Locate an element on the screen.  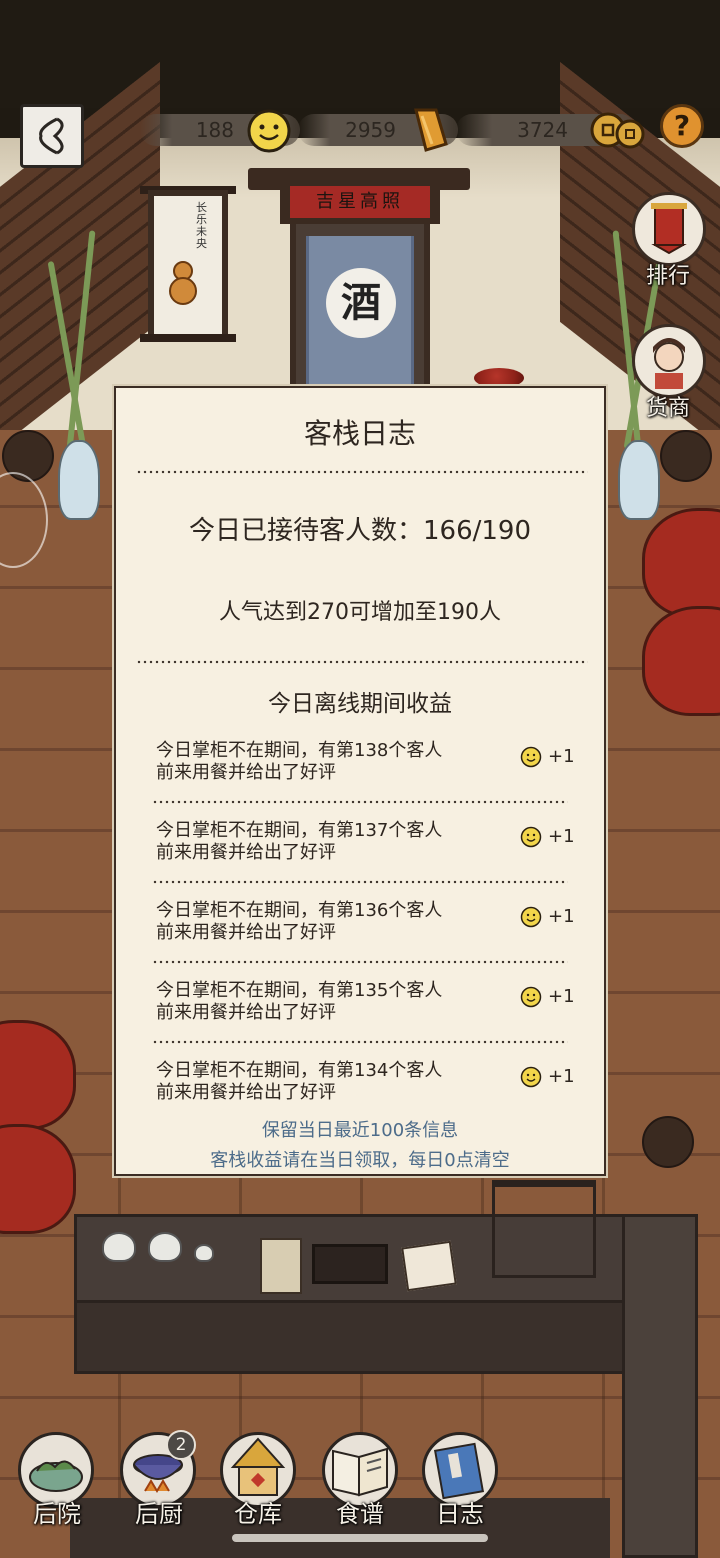
dialog-title: 客栈日志 is located at coordinates (359, 433).